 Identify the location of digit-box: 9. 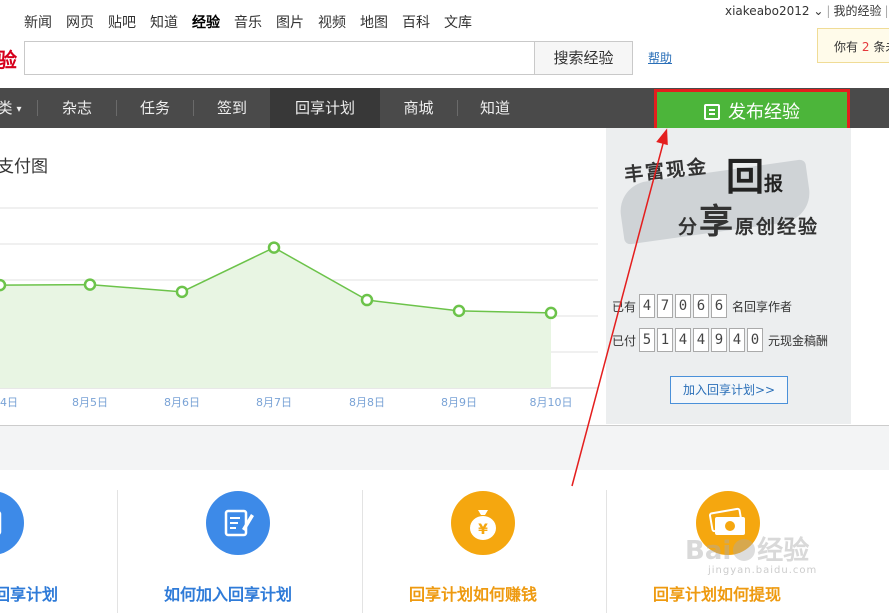
(719, 340).